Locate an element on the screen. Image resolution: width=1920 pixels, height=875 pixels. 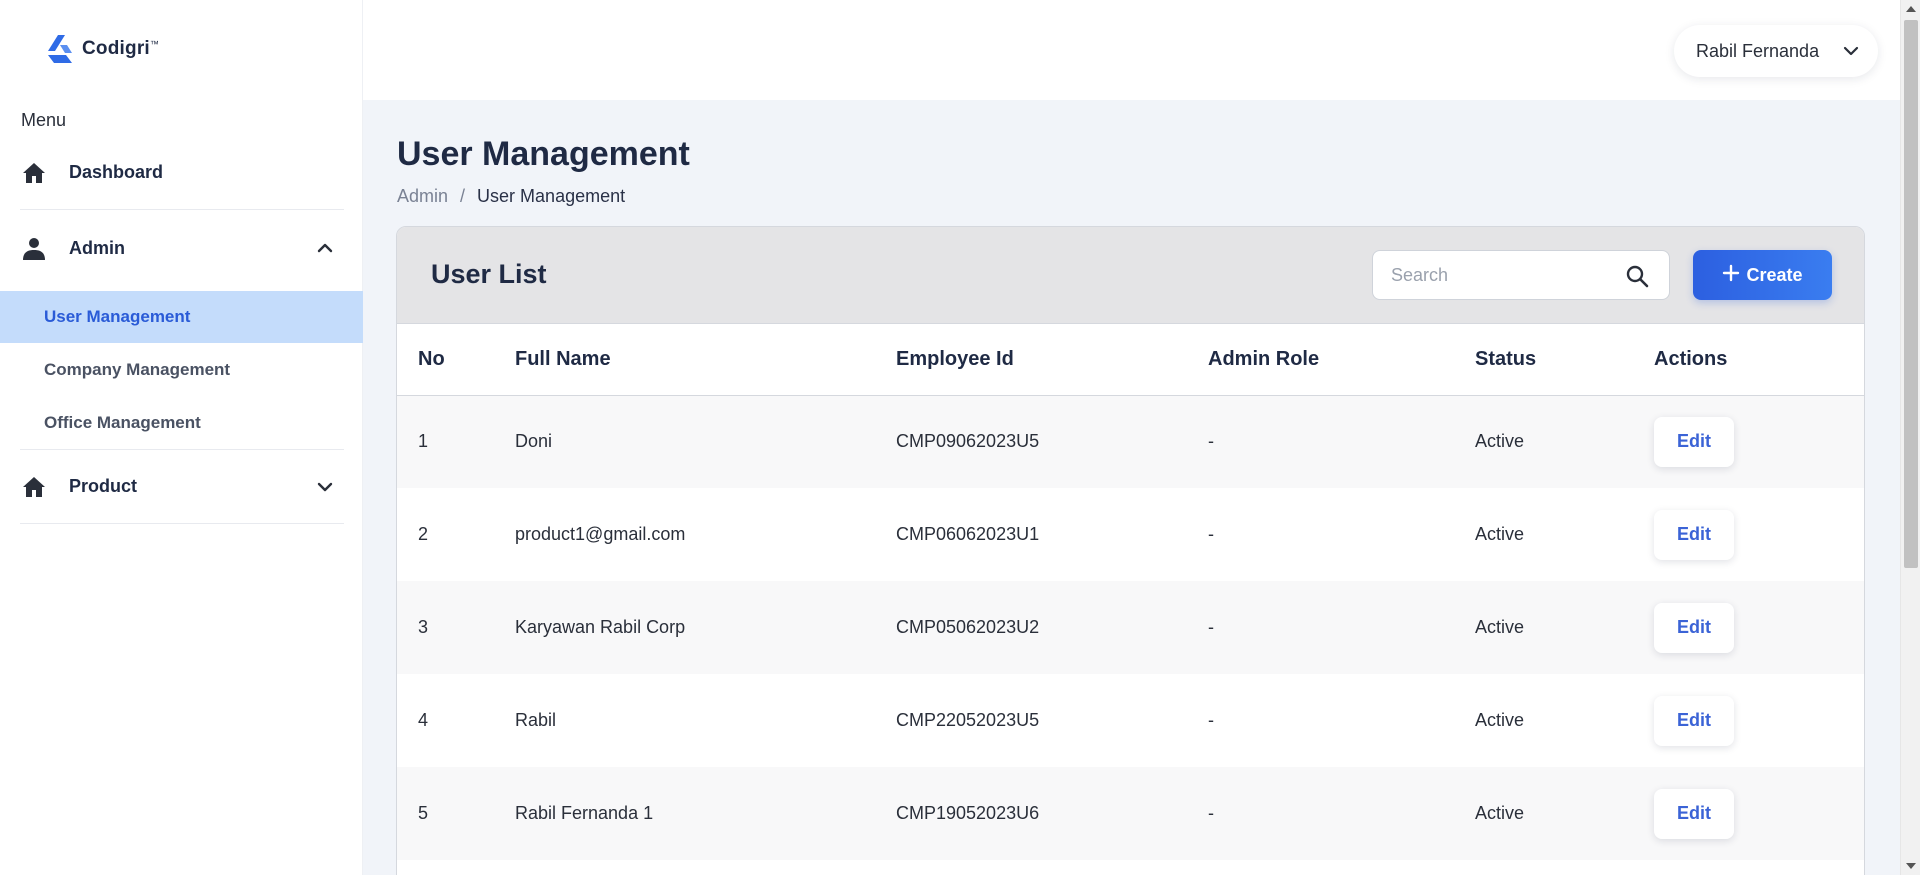
scroll-down-icon is located at coordinates (1911, 866).